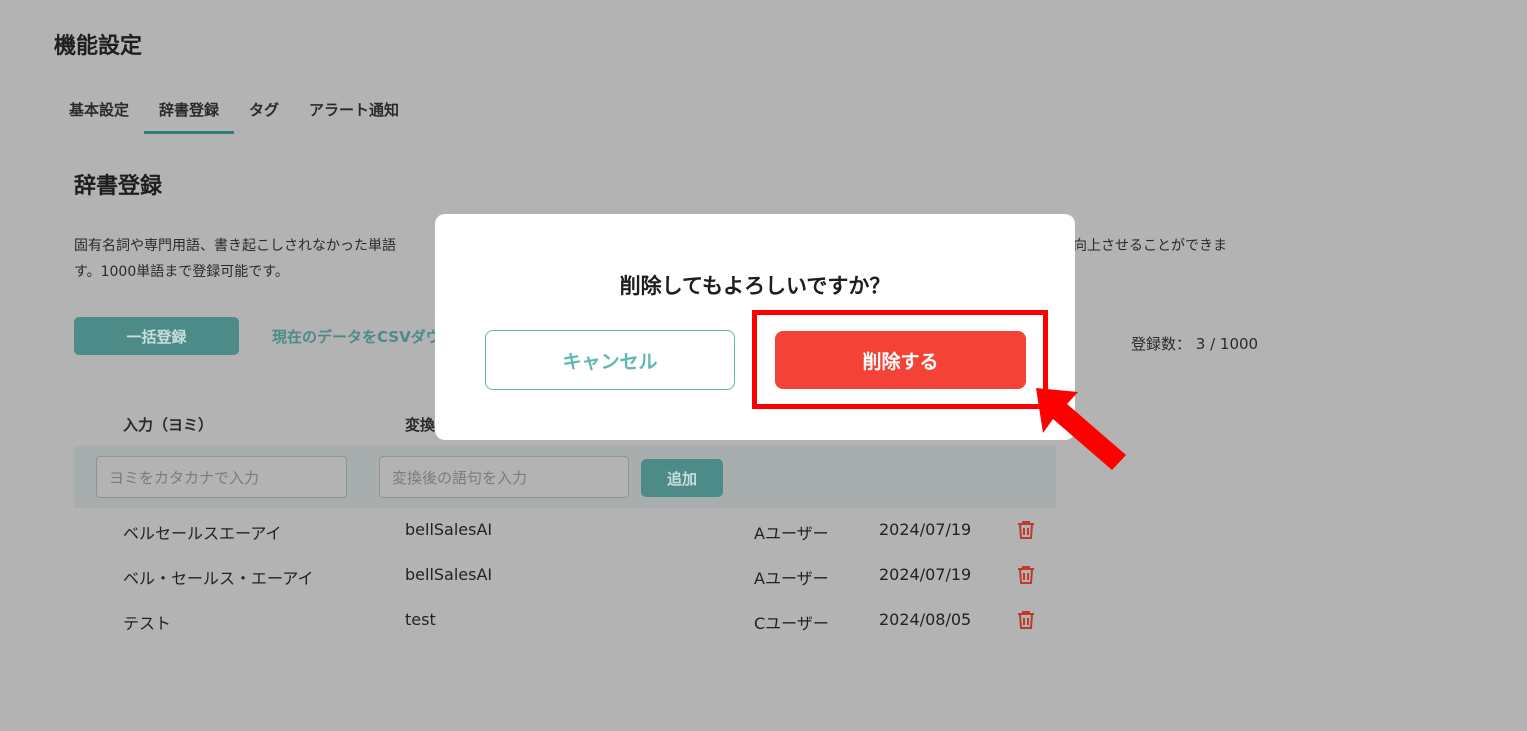 The width and height of the screenshot is (1527, 731). Describe the element at coordinates (565, 621) in the screenshot. I see `table-row: テスト test Cユーザー 2024/08/05` at that location.